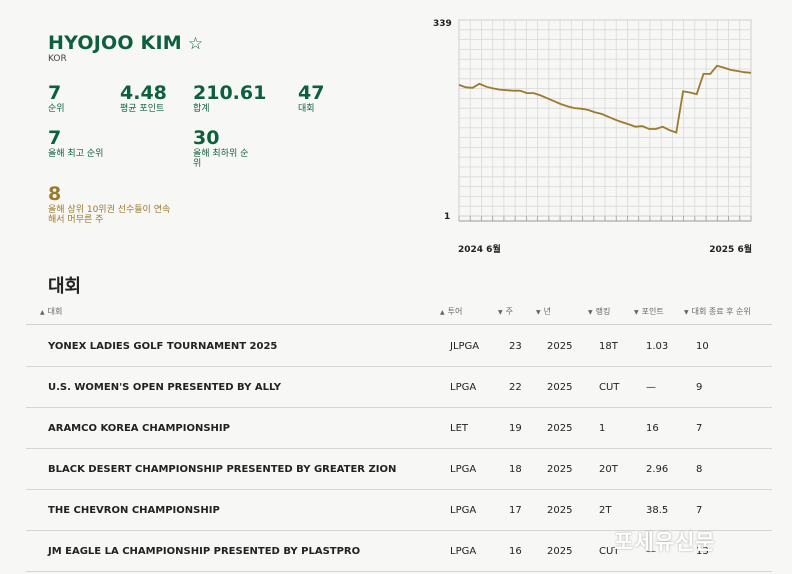 Image resolution: width=792 pixels, height=574 pixels. What do you see at coordinates (605, 510) in the screenshot?
I see `cell-ranking: 2T` at bounding box center [605, 510].